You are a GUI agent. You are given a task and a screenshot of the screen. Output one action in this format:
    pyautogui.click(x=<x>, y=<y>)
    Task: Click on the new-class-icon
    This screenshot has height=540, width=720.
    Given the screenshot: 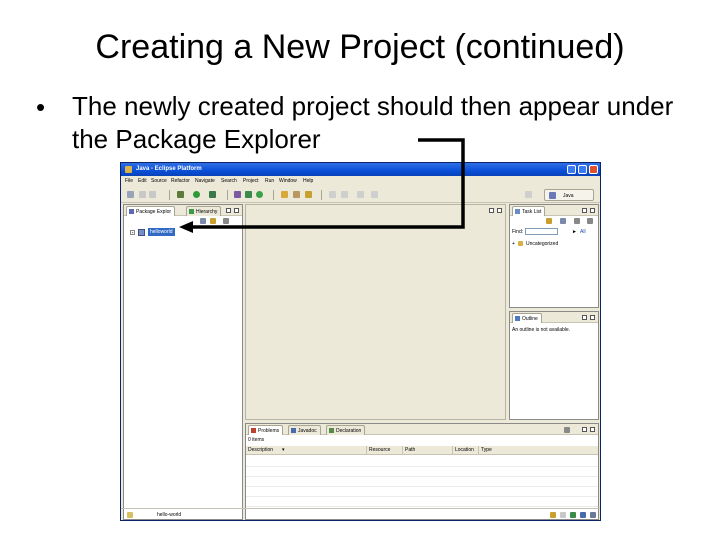 What is the action you would take?
    pyautogui.click(x=259, y=194)
    